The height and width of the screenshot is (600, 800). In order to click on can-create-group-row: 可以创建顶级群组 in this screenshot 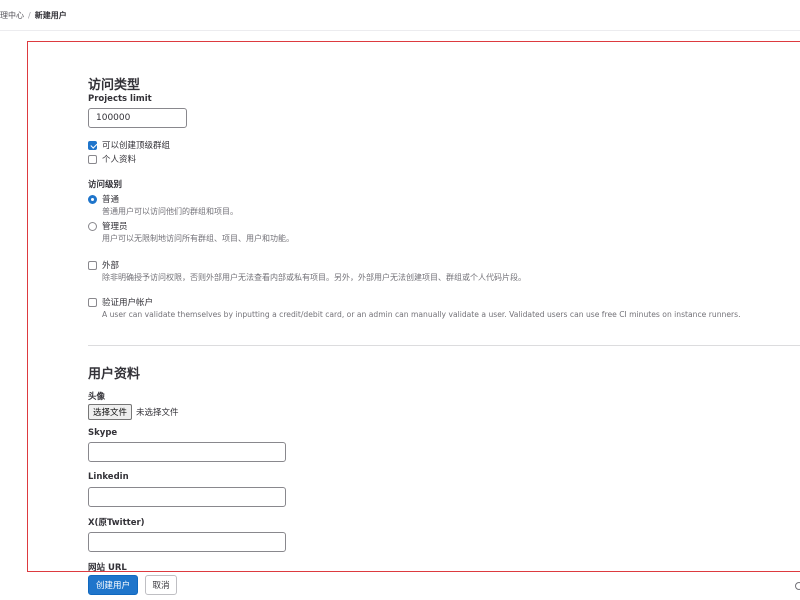, I will do `click(129, 145)`.